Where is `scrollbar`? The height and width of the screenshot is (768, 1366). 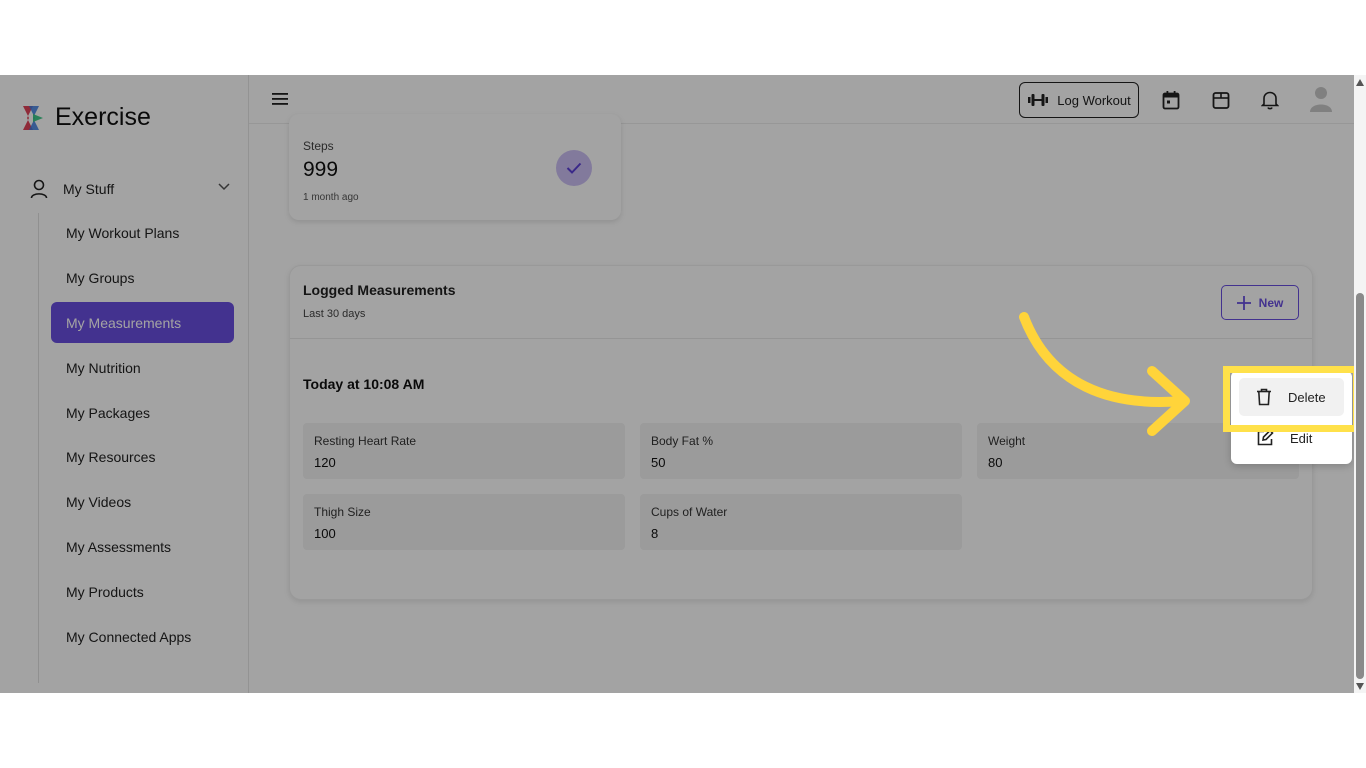 scrollbar is located at coordinates (1360, 384).